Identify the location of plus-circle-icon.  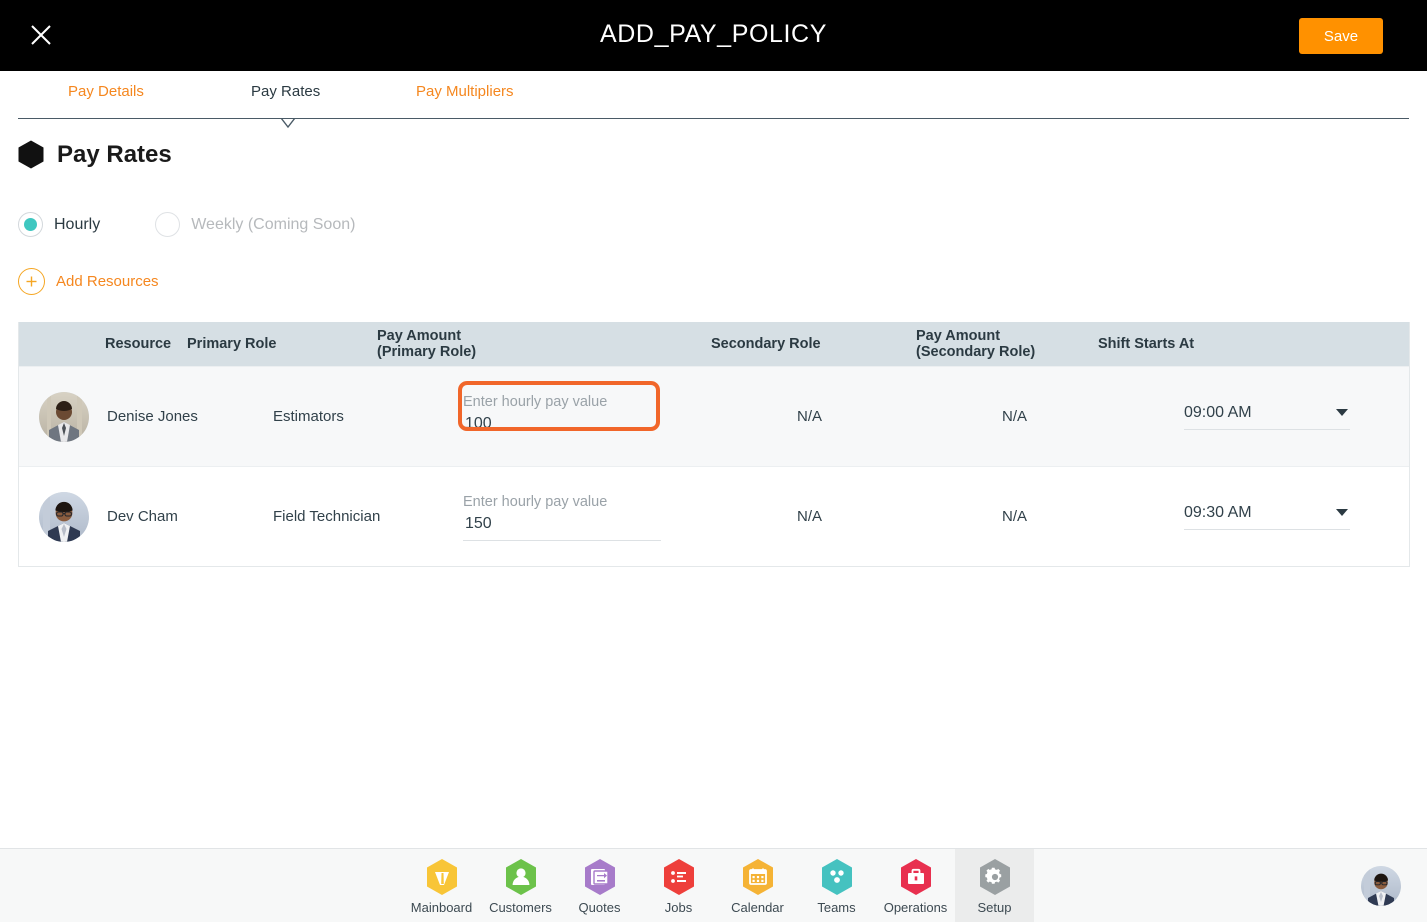
(31, 281).